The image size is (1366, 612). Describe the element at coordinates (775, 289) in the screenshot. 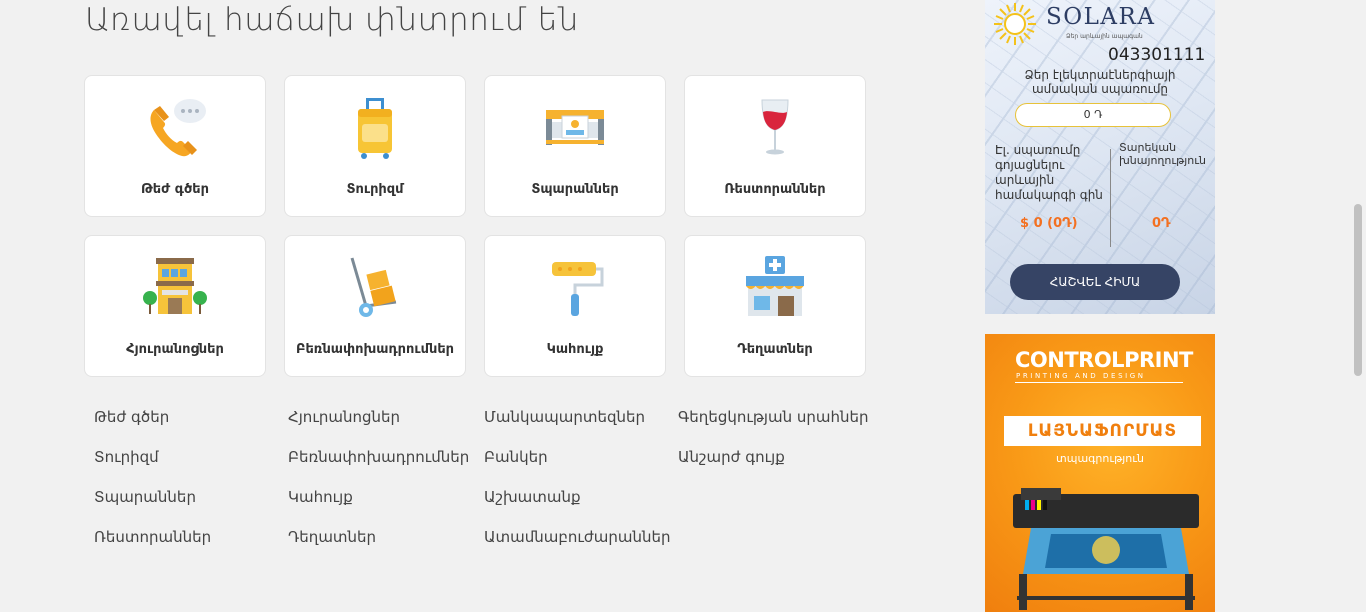

I see `pharmacy-icon` at that location.